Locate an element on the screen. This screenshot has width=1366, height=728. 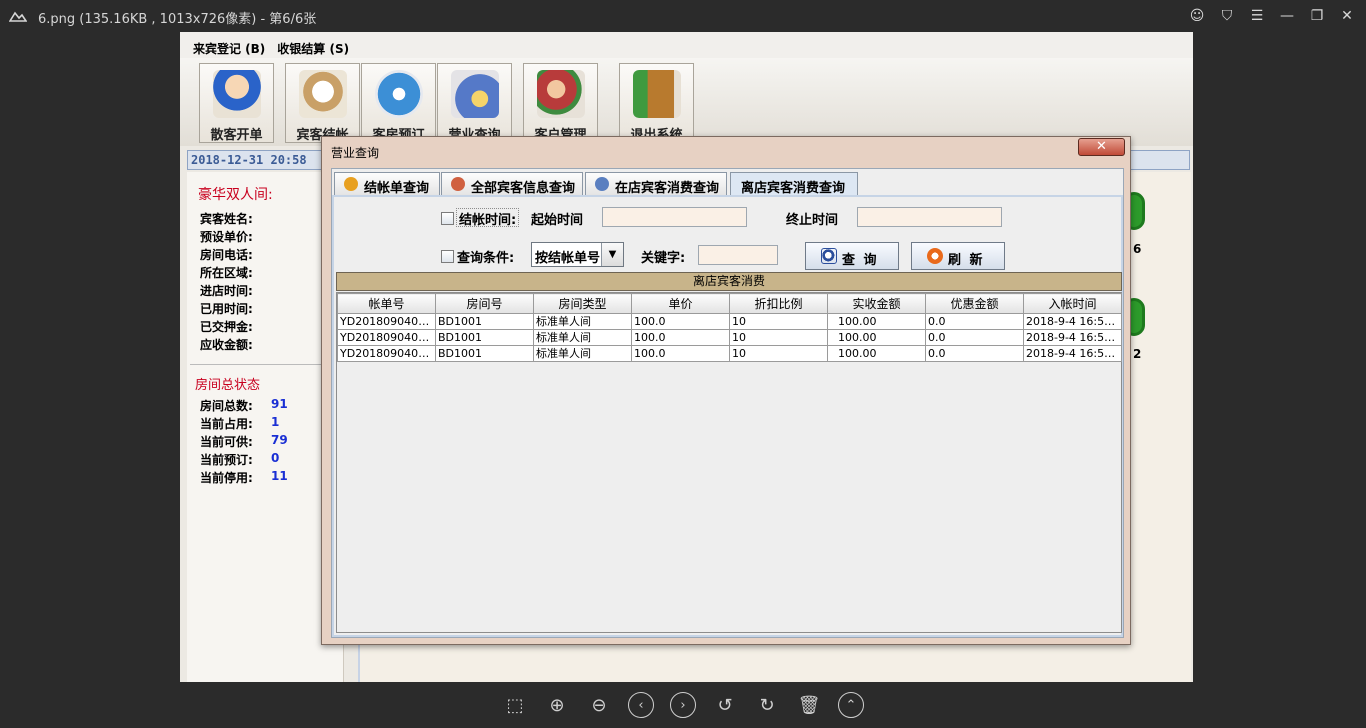
toolbar-business-query-button: 营业查询 is located at coordinates (474, 103).